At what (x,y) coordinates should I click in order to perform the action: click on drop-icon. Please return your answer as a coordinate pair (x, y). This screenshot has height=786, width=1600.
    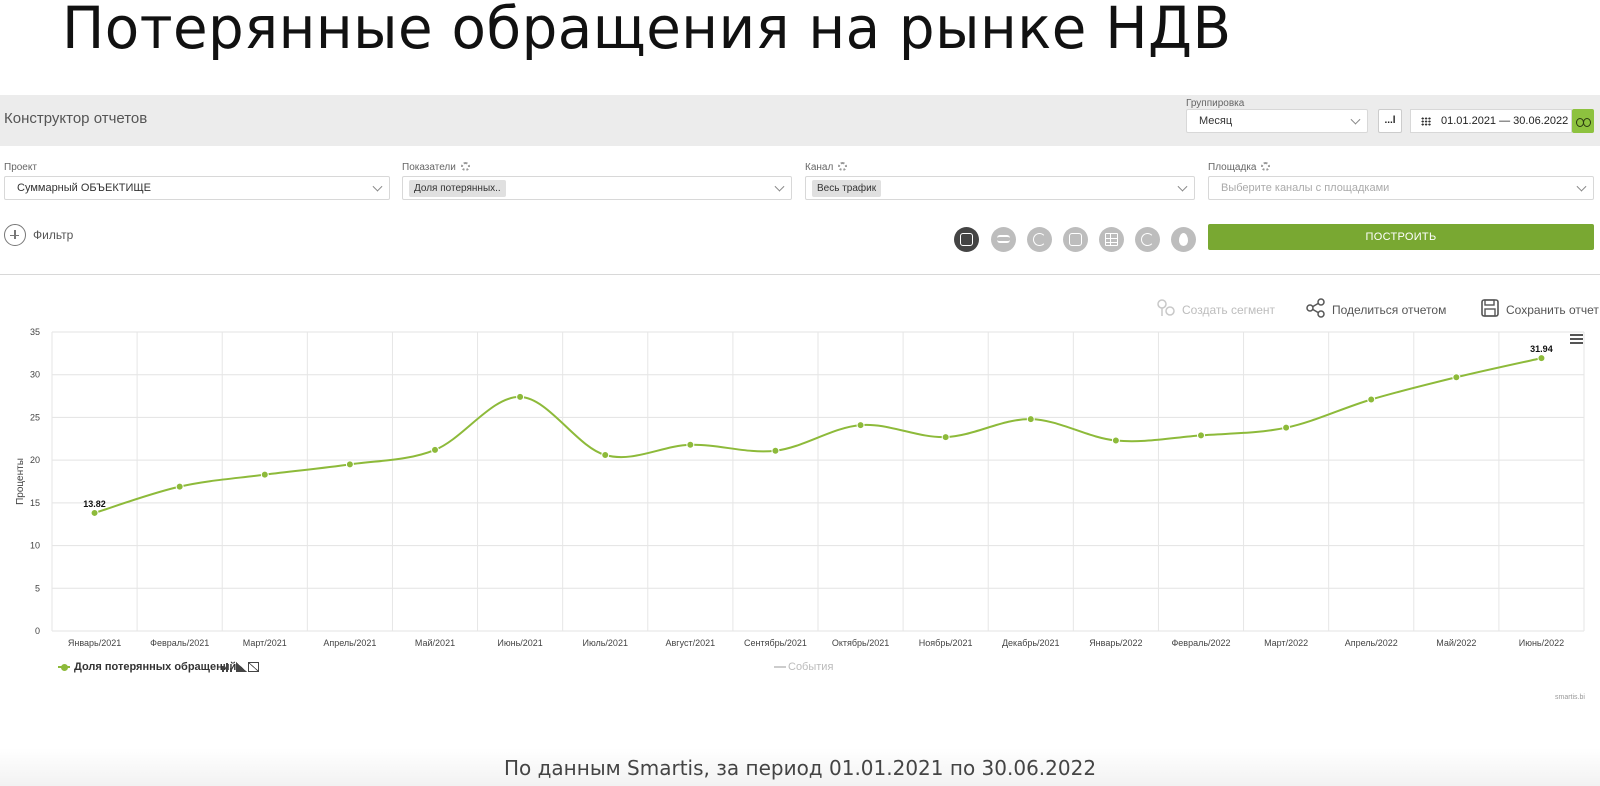
    Looking at the image, I should click on (1183, 239).